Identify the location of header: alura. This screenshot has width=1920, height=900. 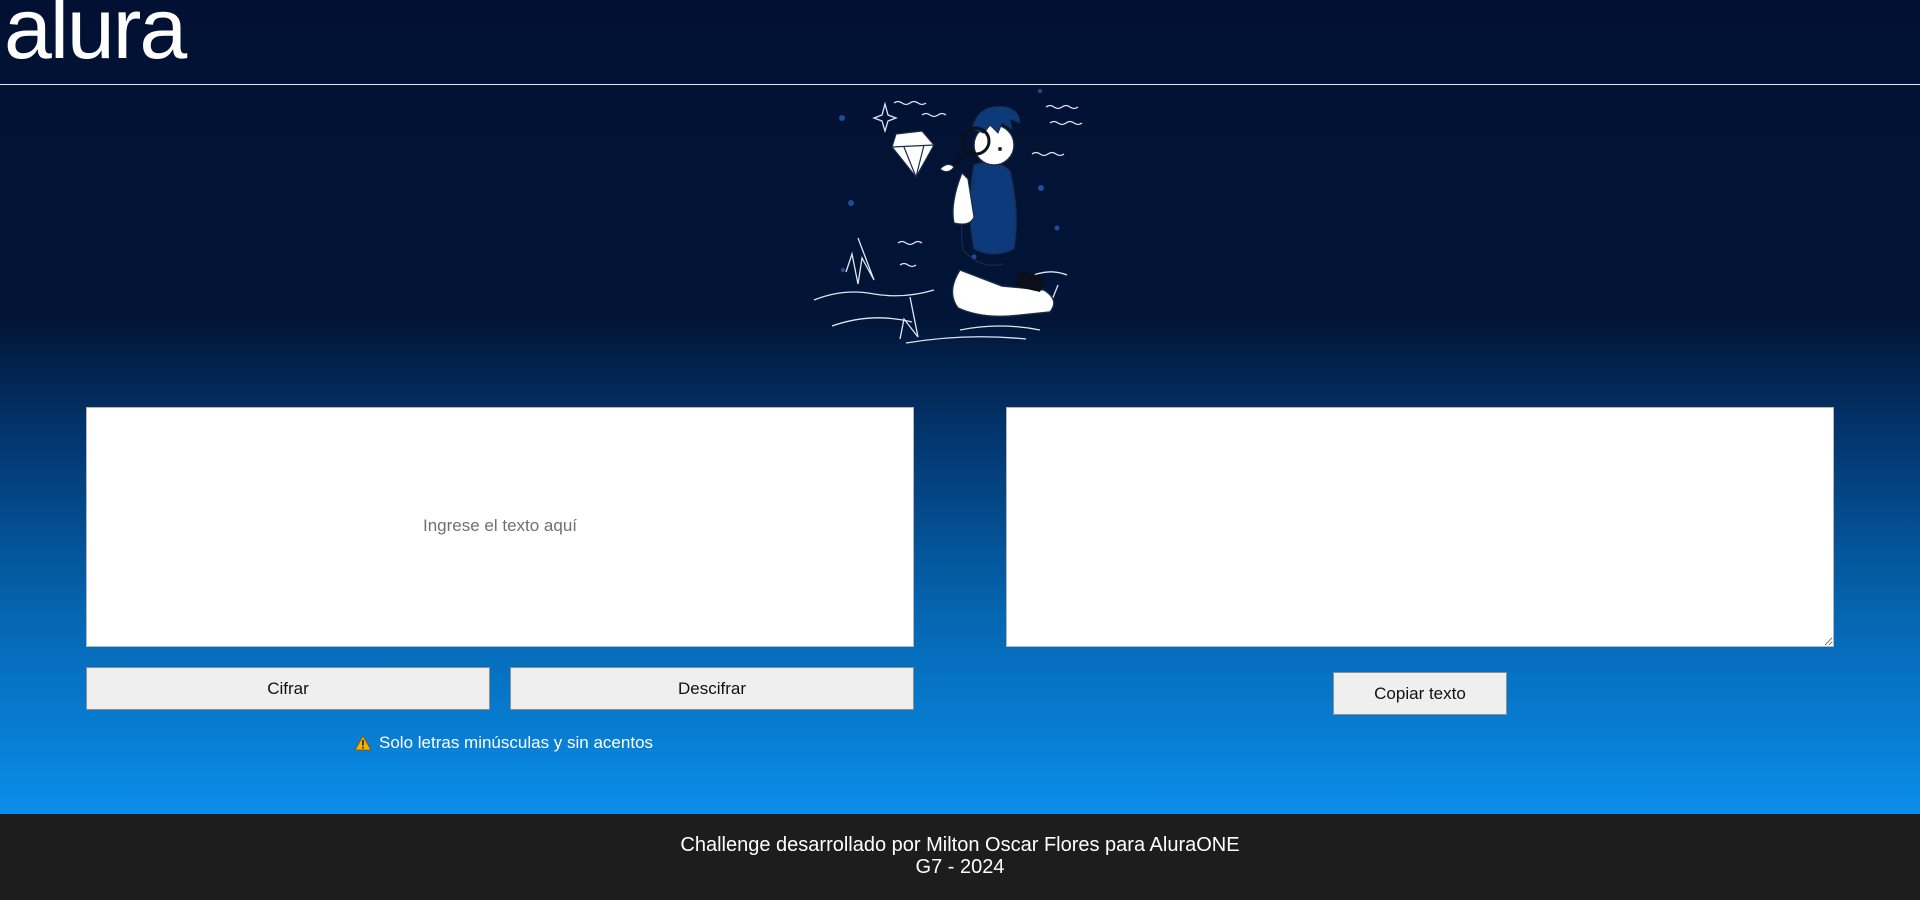
(960, 42).